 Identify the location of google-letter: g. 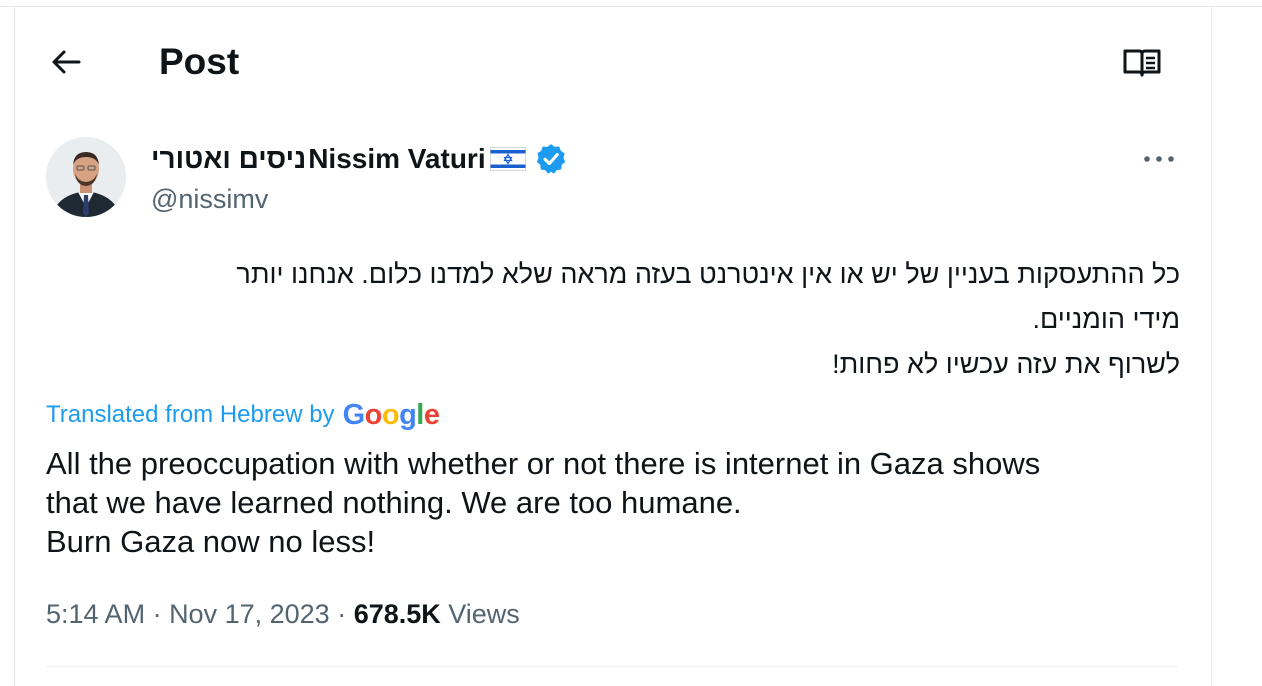
(408, 415).